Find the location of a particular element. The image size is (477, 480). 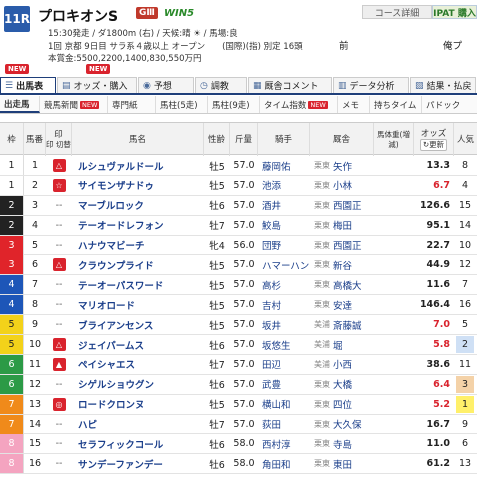

horse-name-link: ジェイパームス is located at coordinates (141, 344).